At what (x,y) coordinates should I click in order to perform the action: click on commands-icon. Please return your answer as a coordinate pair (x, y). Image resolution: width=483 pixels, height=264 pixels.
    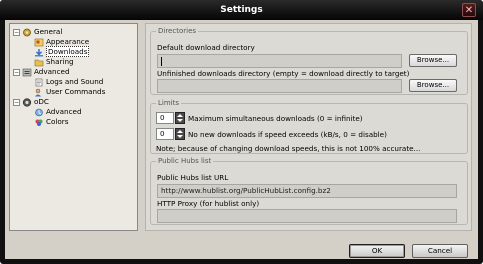
    Looking at the image, I should click on (38, 92).